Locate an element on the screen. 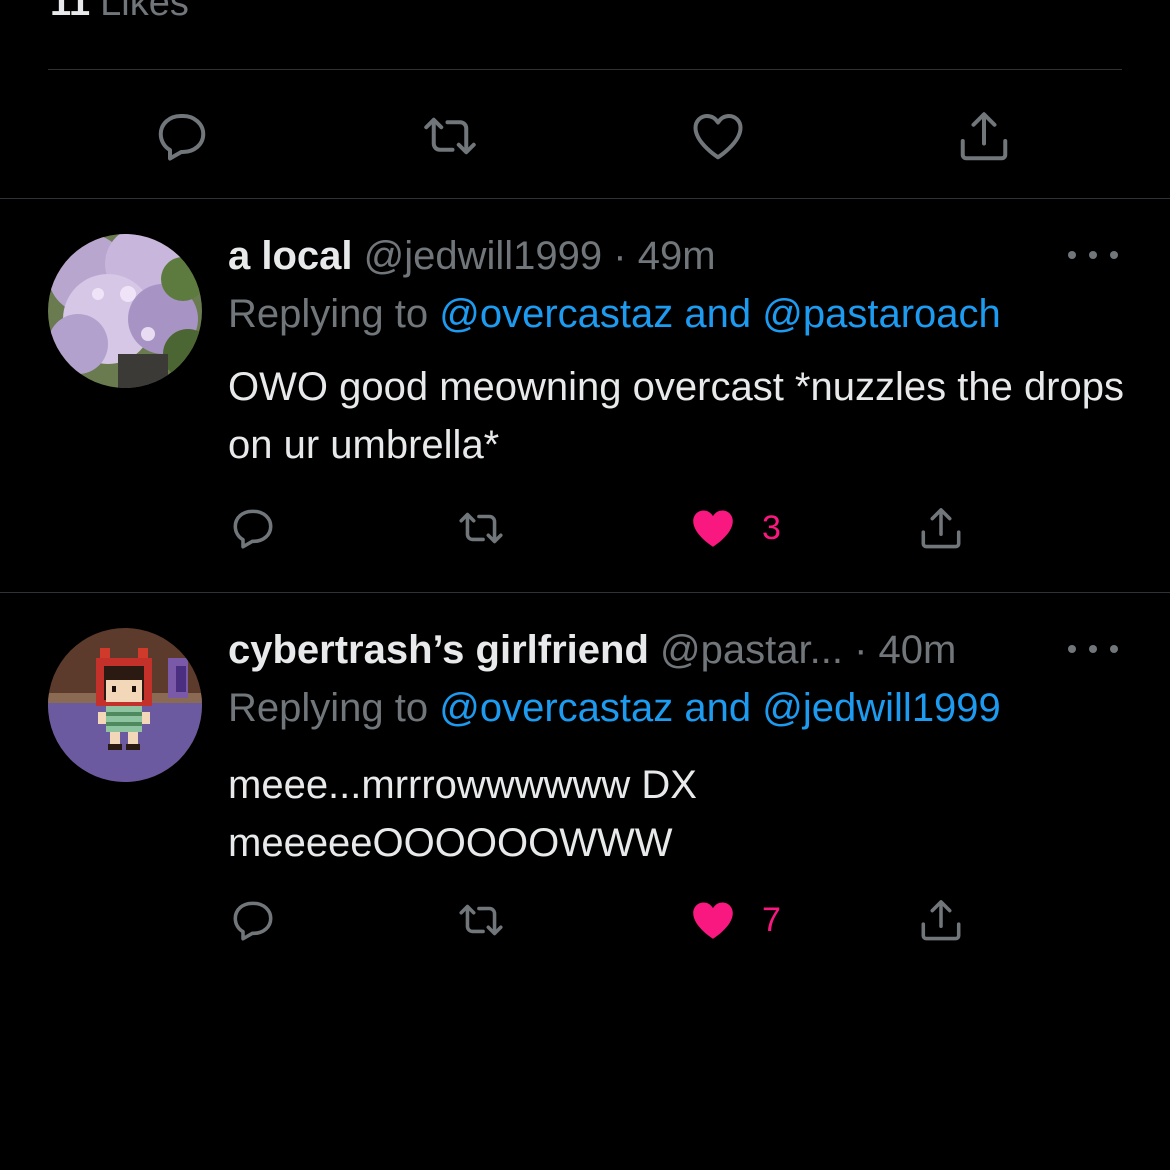 The image size is (1170, 1170). main-tweet-action-bar is located at coordinates (585, 136).